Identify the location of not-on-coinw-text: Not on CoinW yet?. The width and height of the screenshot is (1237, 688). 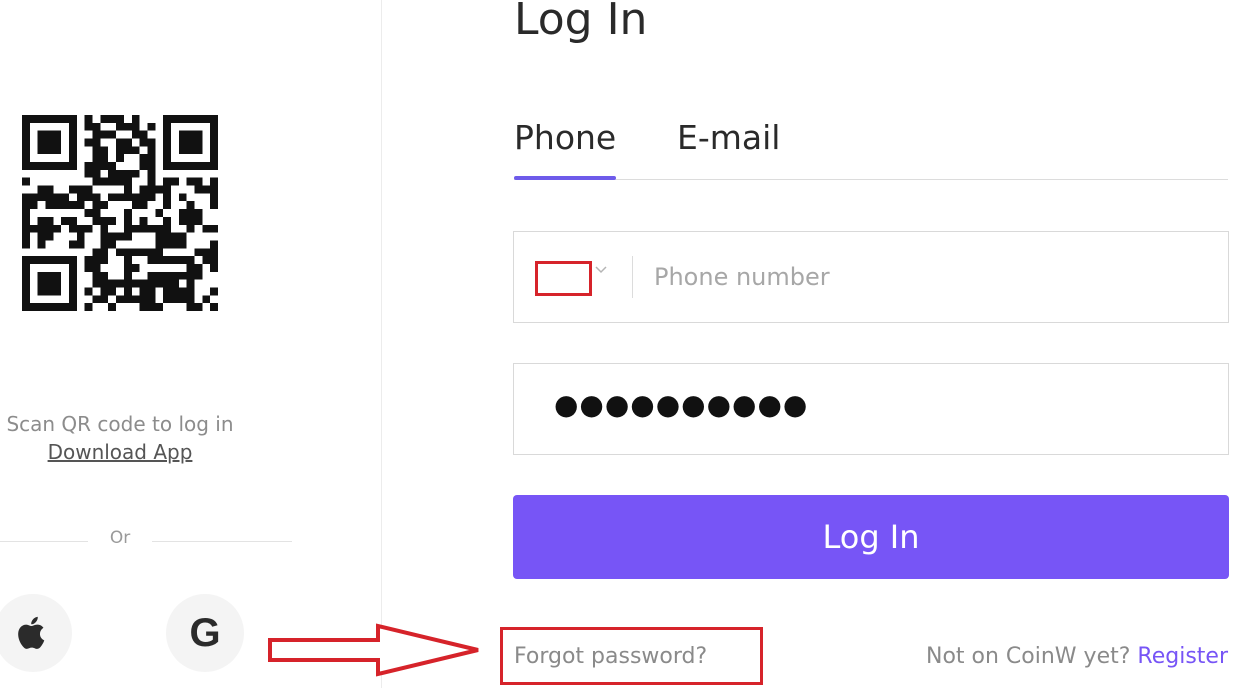
(1028, 656).